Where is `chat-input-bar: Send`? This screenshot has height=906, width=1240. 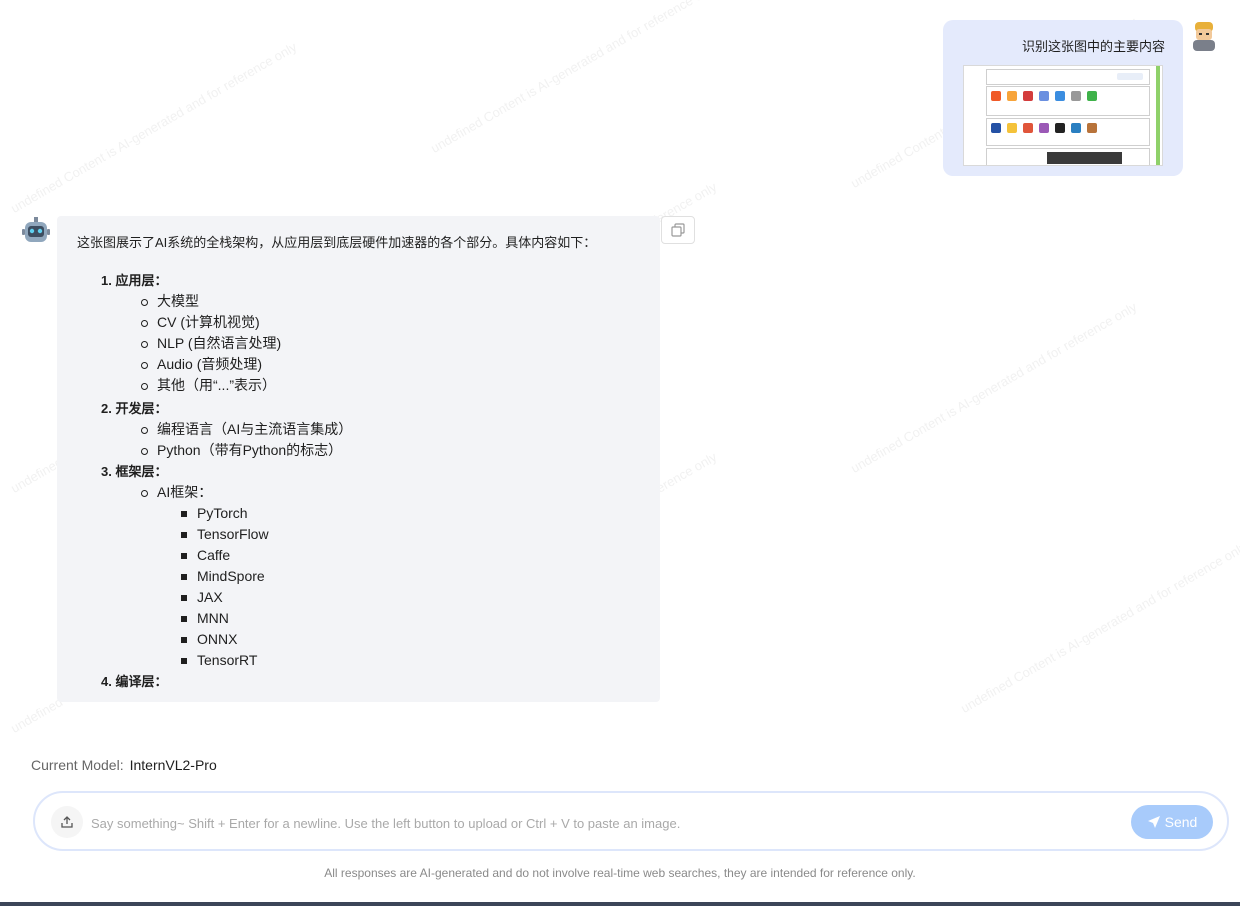
chat-input-bar: Send is located at coordinates (631, 821).